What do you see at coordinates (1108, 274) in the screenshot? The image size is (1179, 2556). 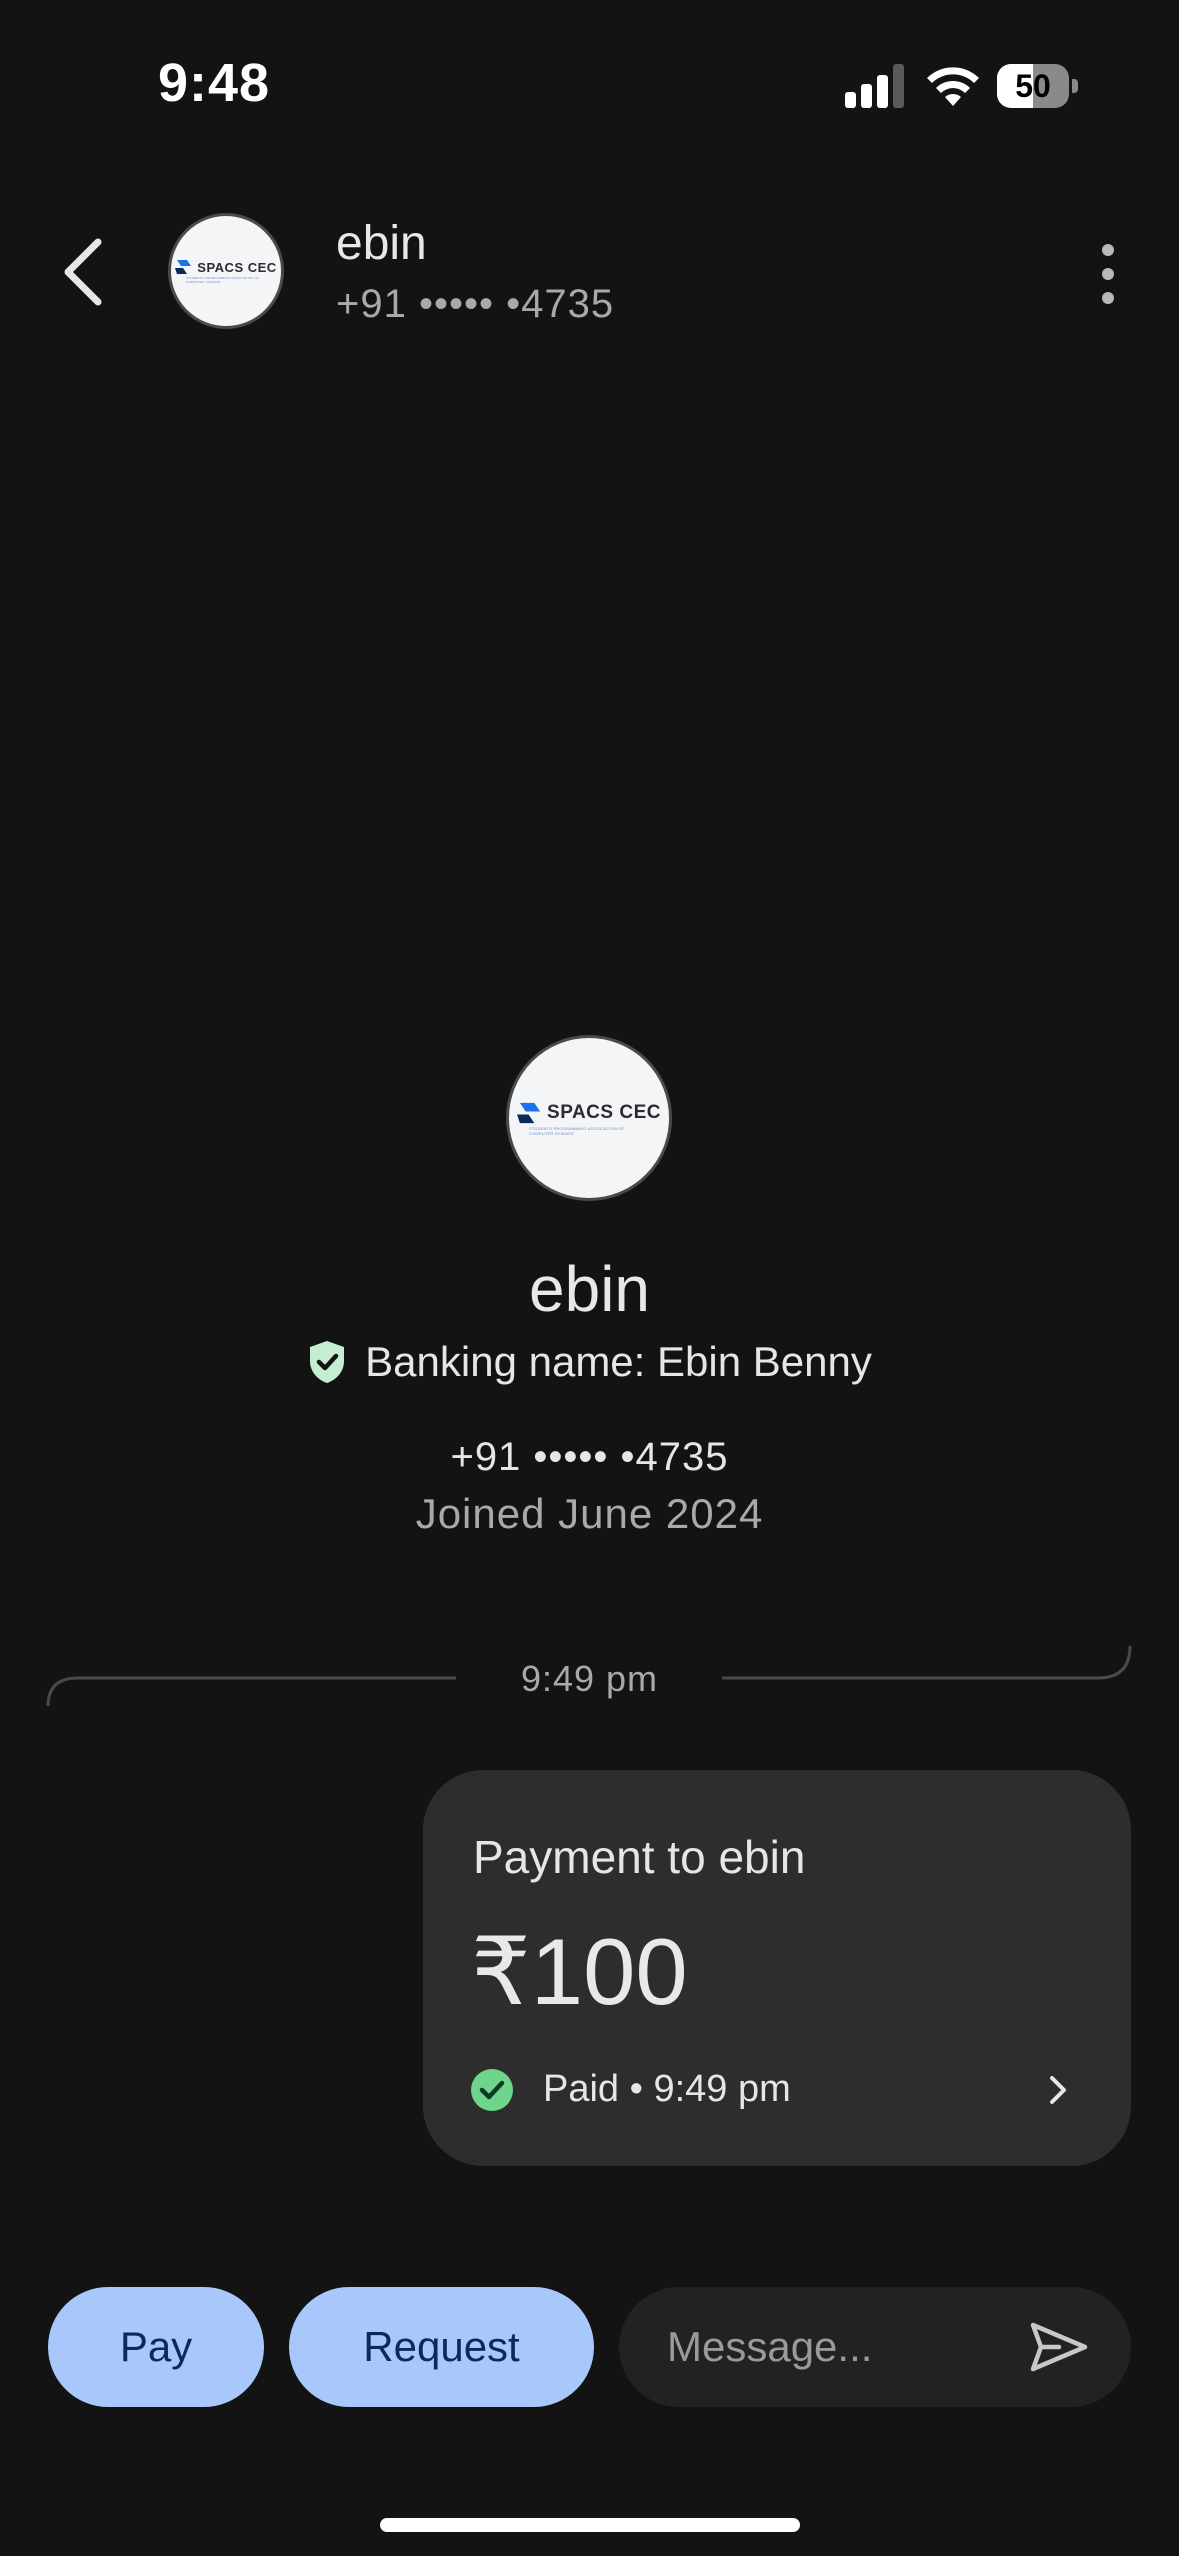 I see `more-vert-icon` at bounding box center [1108, 274].